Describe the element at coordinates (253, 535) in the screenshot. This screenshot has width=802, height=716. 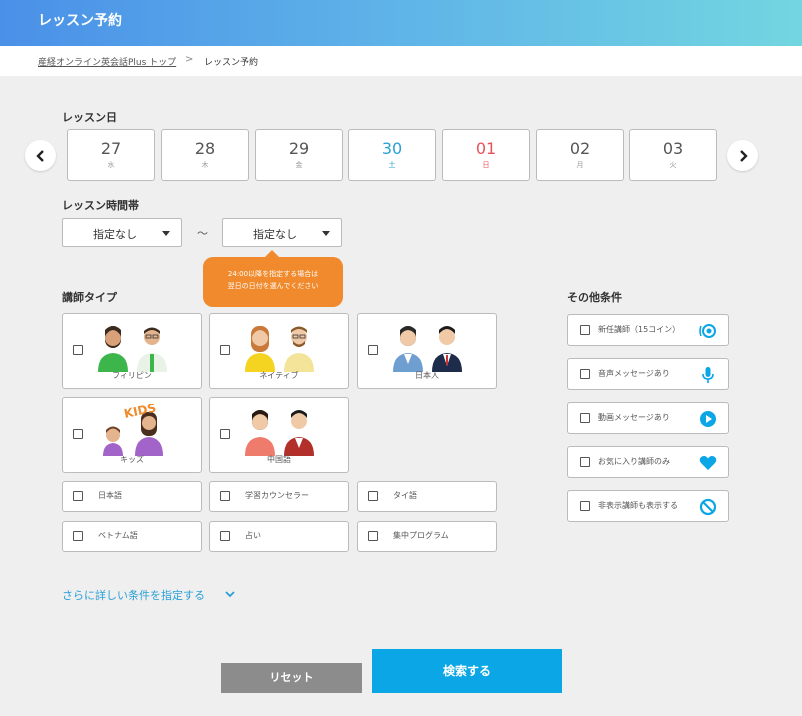
I see `card-label: 占い` at that location.